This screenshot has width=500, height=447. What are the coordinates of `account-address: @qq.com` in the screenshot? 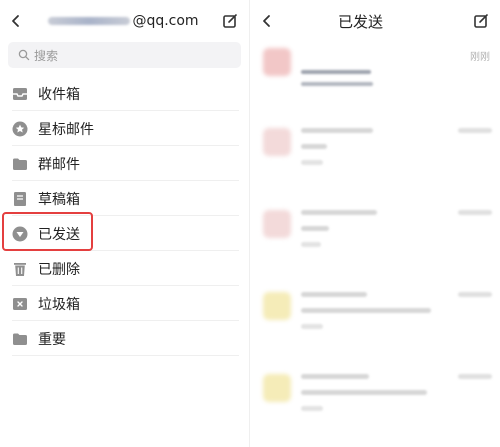 It's located at (123, 21).